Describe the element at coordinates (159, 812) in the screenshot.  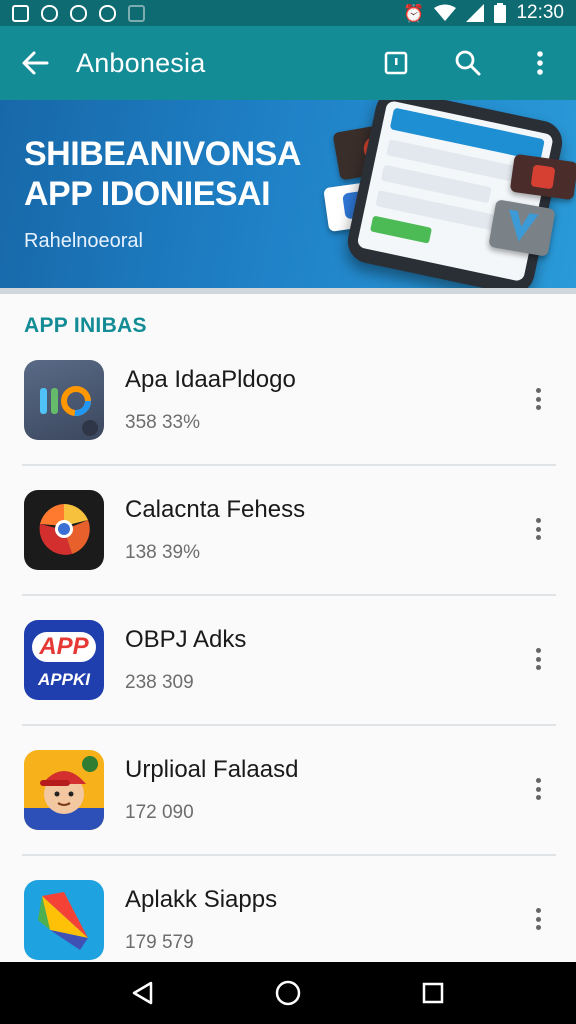
I see `app-count: 172 090` at that location.